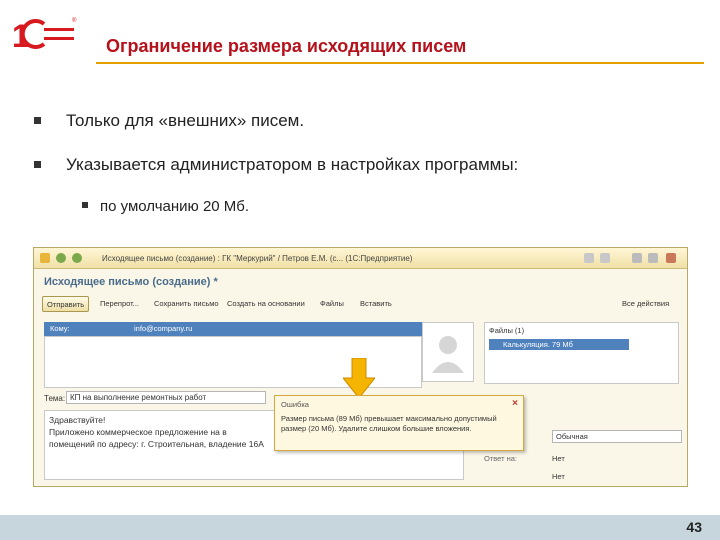  Describe the element at coordinates (166, 397) in the screenshot. I see `subject-input: КП на выполнение ремонтных работ` at that location.